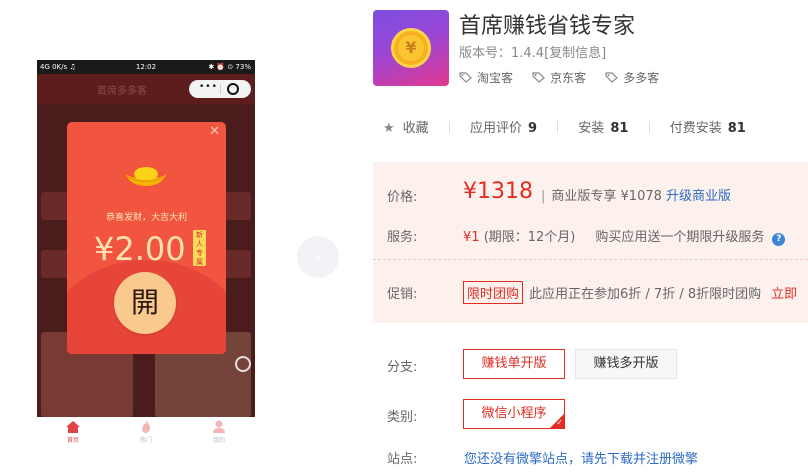 The height and width of the screenshot is (475, 808). I want to click on tag-label: 多多客, so click(641, 78).